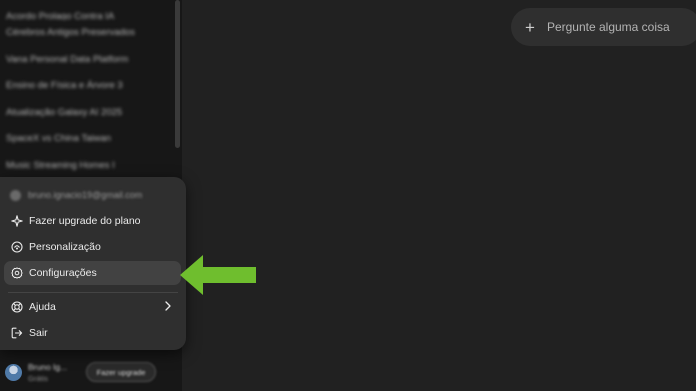 The image size is (696, 391). Describe the element at coordinates (86, 33) in the screenshot. I see `history-item: Cérebros Antigos Preservados` at that location.